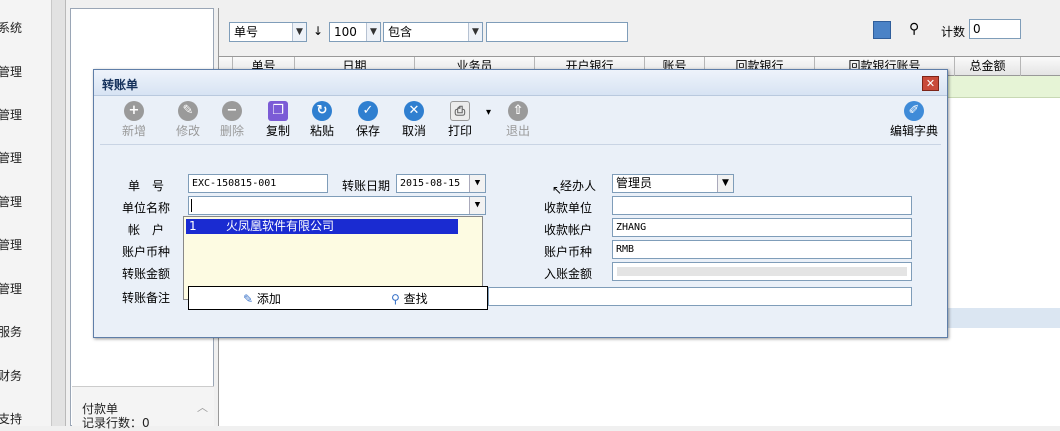 The image size is (1060, 431). I want to click on nav-item-management-4: 管理, so click(26, 202).